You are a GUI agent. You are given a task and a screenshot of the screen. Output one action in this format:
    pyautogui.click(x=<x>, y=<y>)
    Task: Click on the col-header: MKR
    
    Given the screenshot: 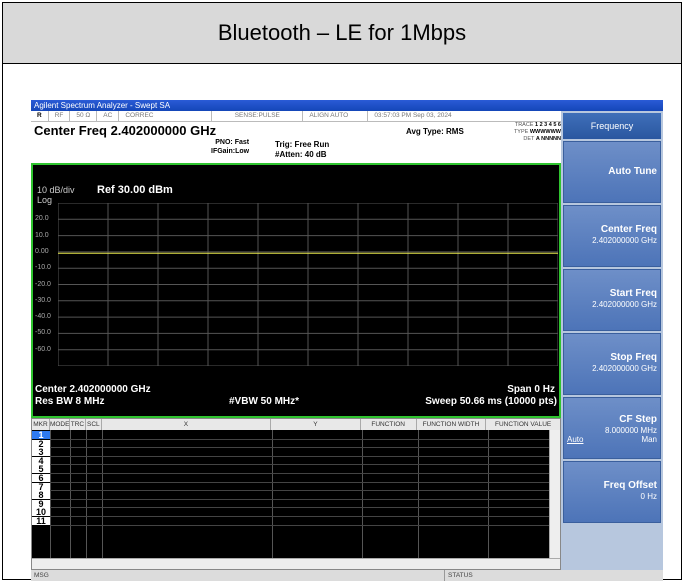 What is the action you would take?
    pyautogui.click(x=41, y=424)
    